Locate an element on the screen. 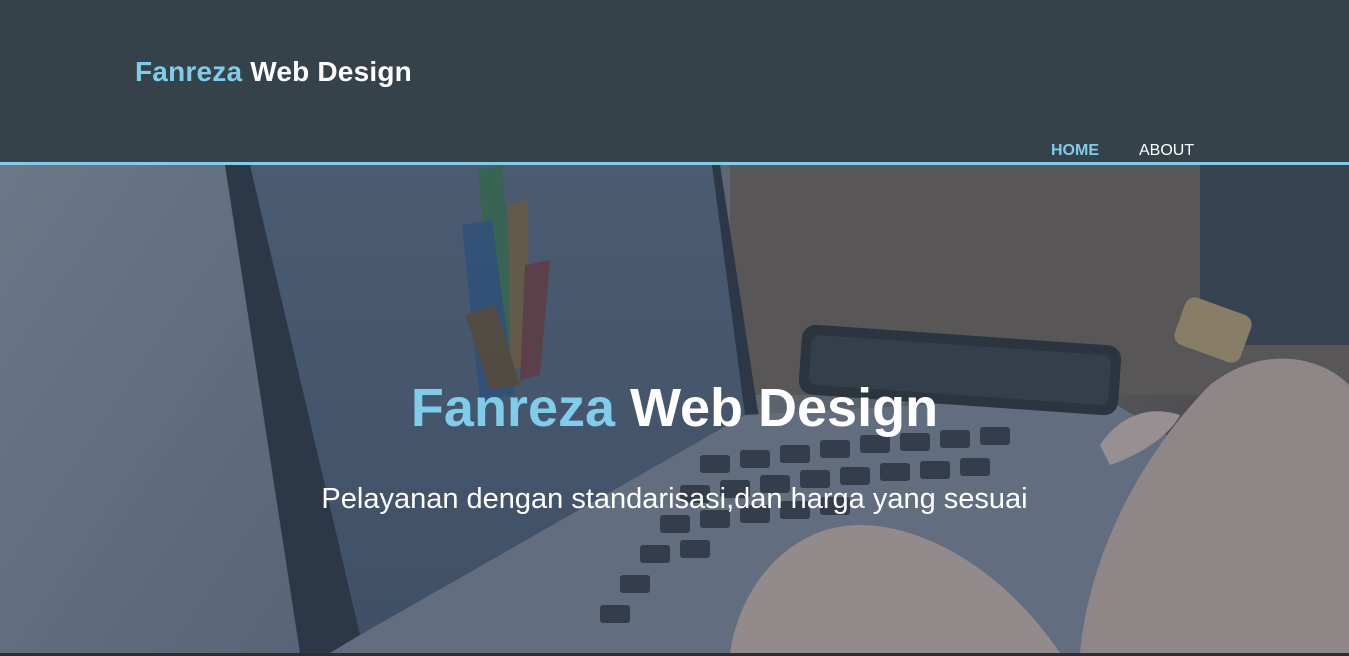 The height and width of the screenshot is (656, 1349). nav-about-link: ABOUT is located at coordinates (1166, 151).